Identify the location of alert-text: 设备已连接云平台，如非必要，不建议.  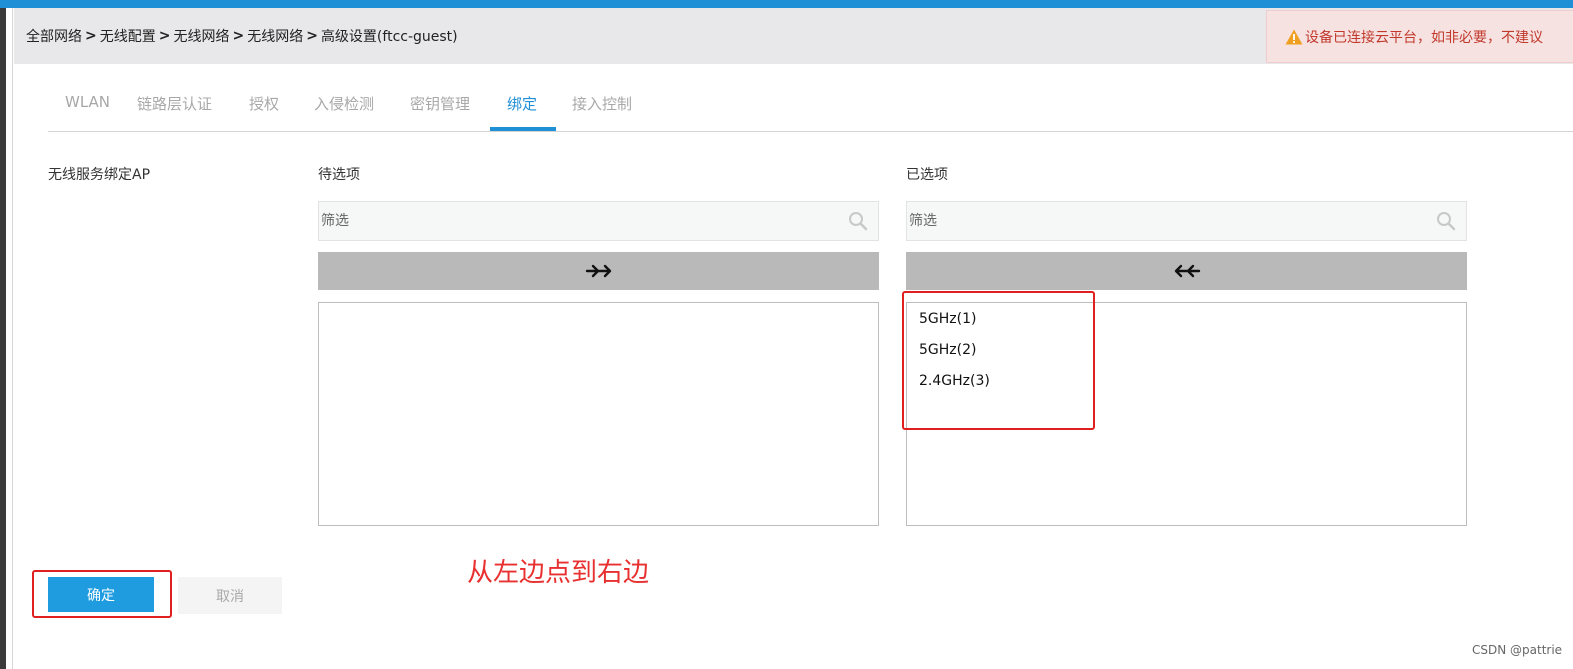
(1424, 38).